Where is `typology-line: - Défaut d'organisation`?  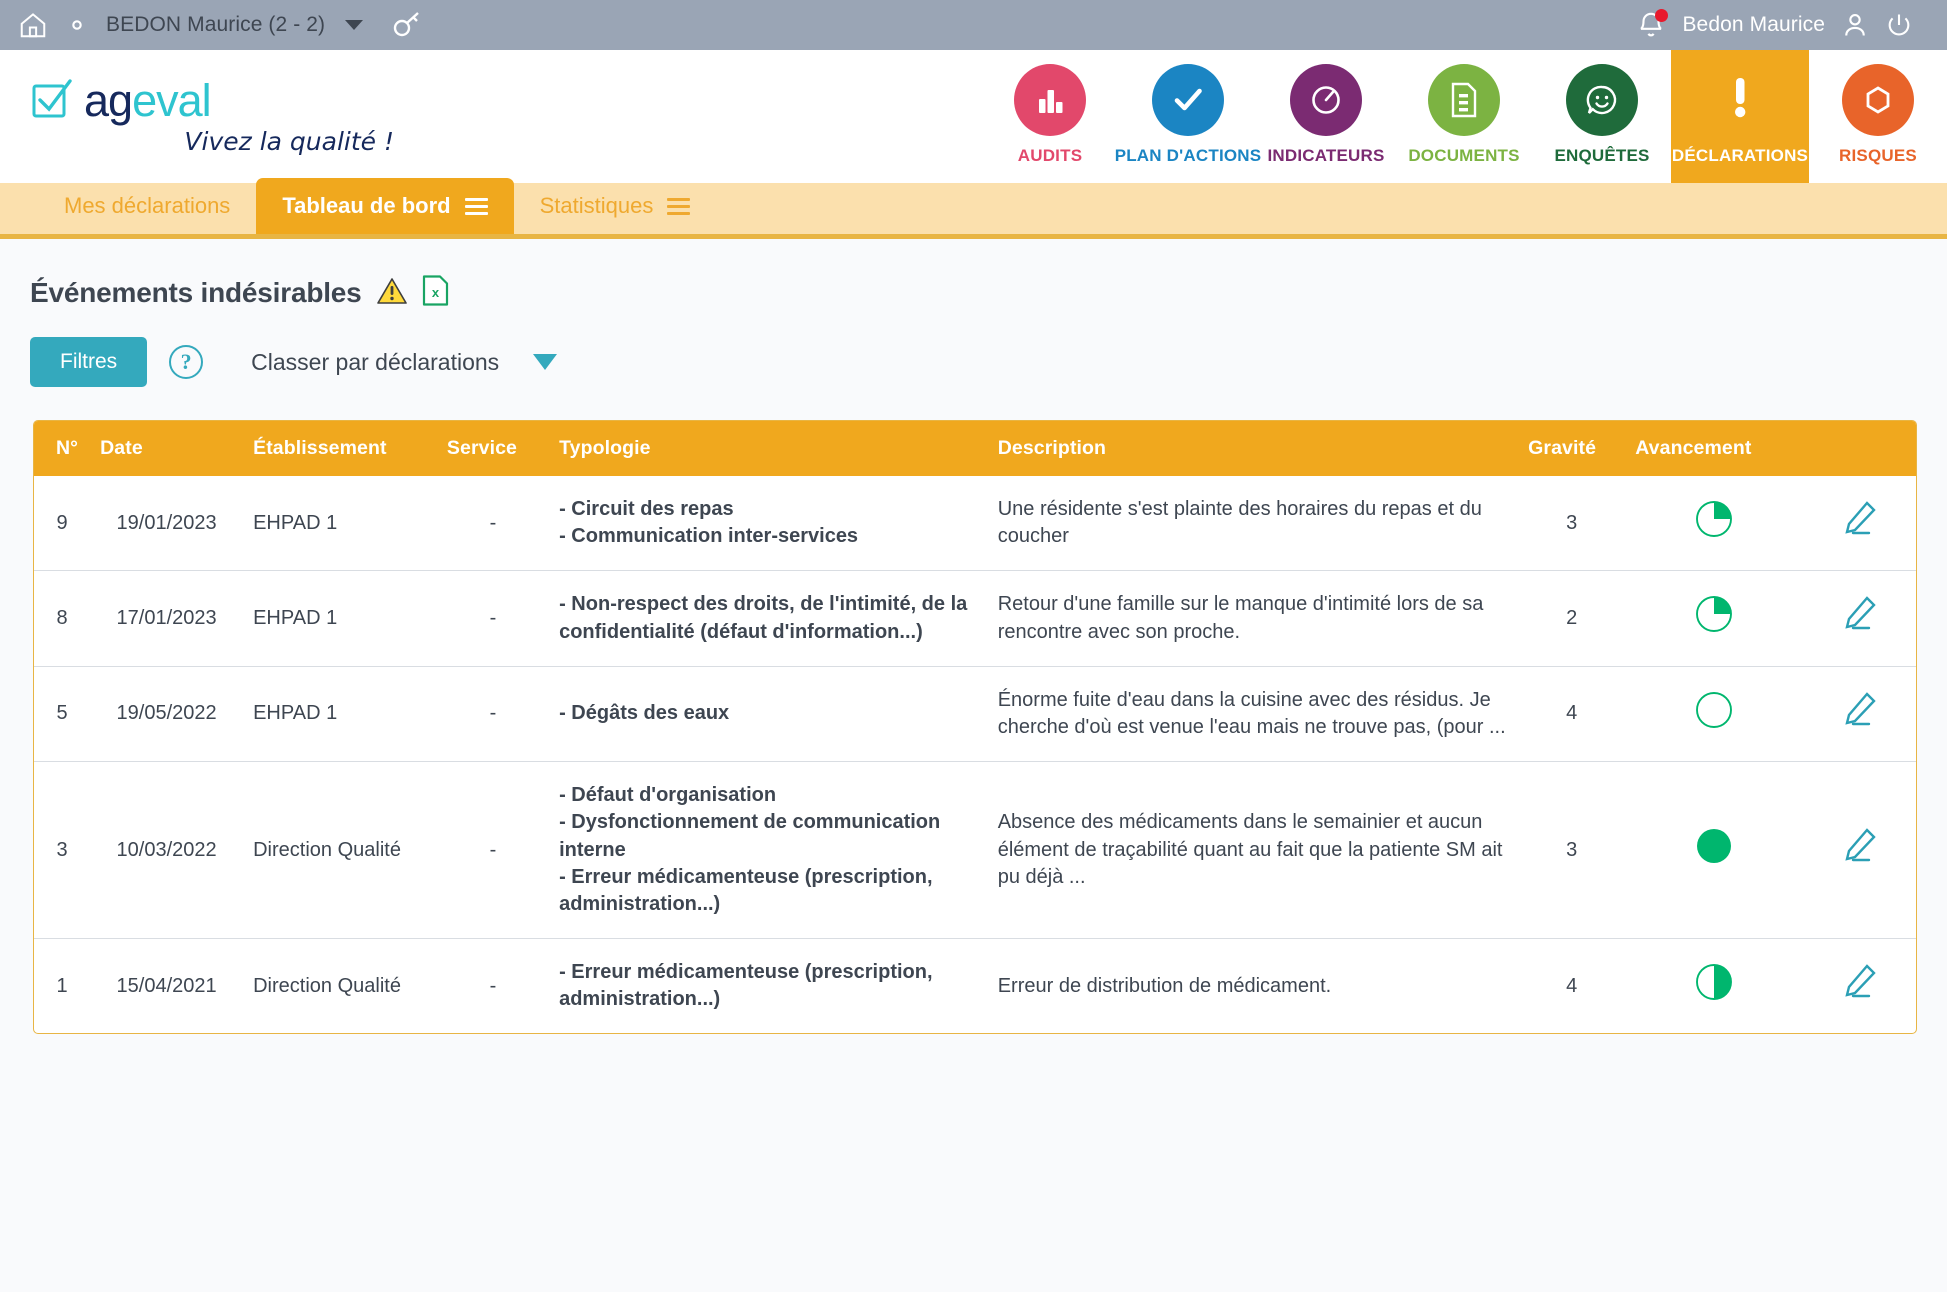 typology-line: - Défaut d'organisation is located at coordinates (668, 795).